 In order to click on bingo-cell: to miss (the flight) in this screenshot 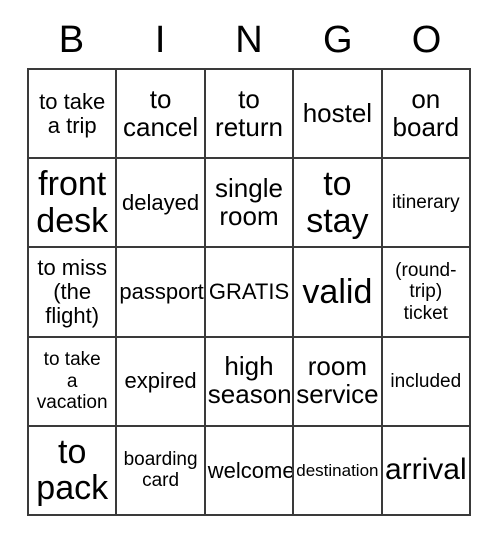, I will do `click(73, 293)`.